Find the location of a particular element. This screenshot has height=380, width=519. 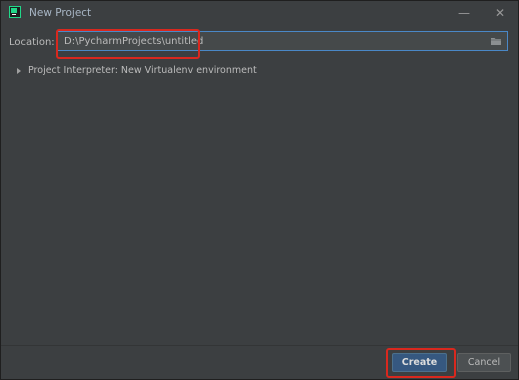

dialog-title: New Project is located at coordinates (60, 13).